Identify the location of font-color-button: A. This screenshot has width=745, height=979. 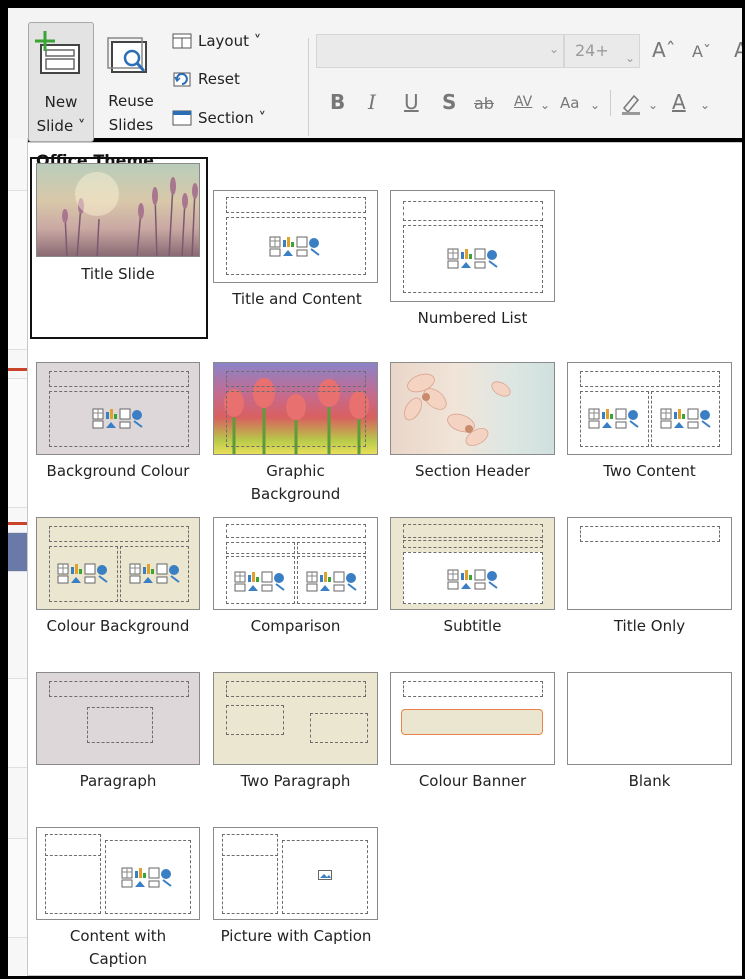
(679, 102).